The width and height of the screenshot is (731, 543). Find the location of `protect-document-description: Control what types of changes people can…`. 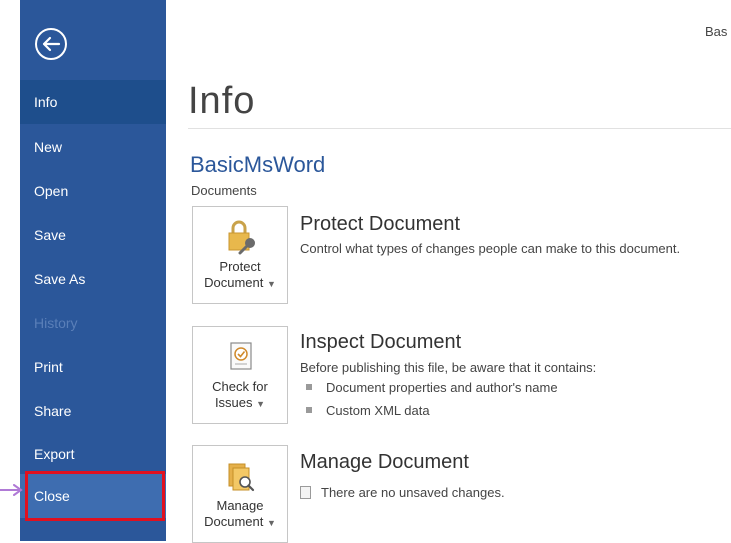

protect-document-description: Control what types of changes people can… is located at coordinates (490, 248).